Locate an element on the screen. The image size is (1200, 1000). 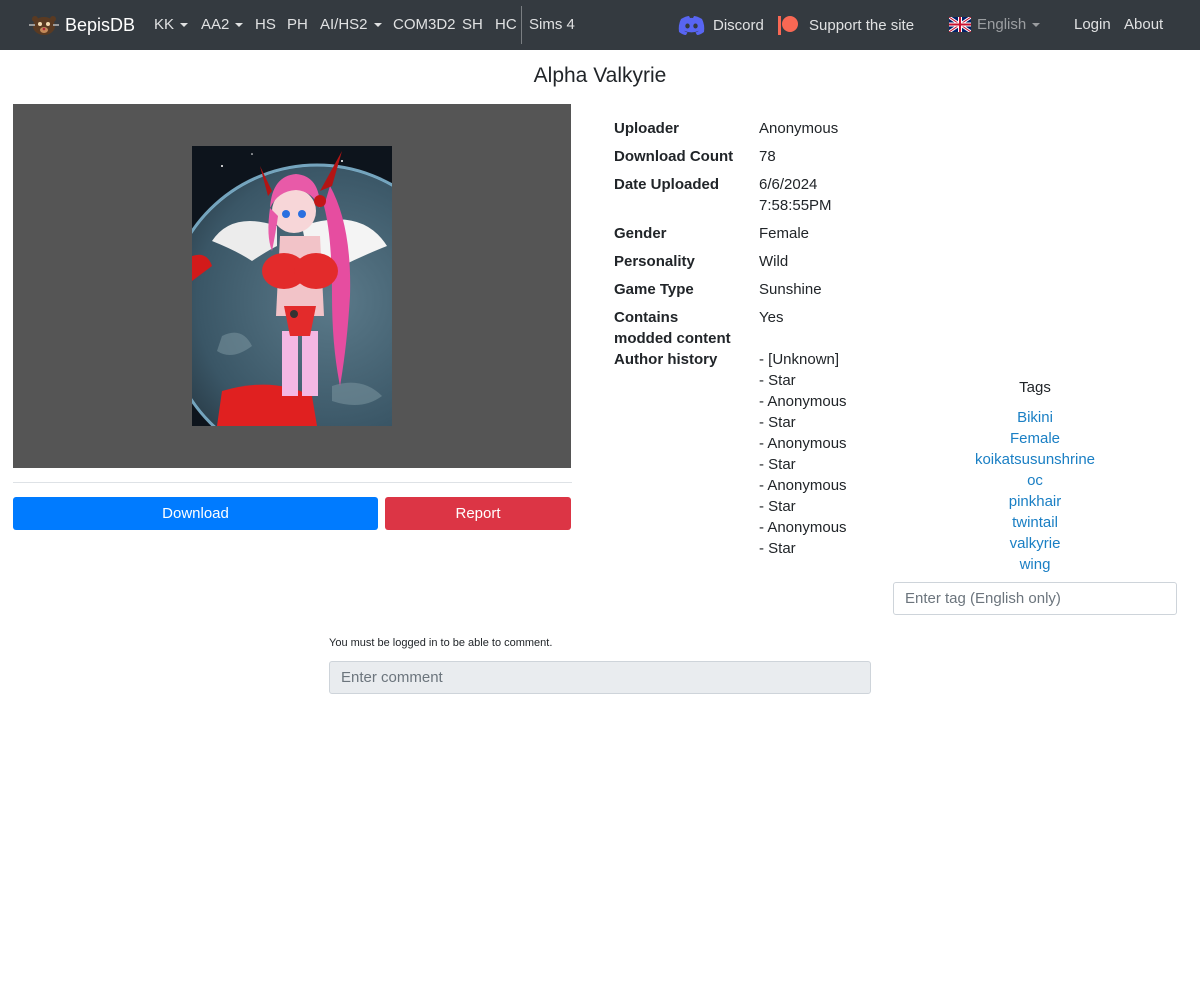
game-type-label: Game Type is located at coordinates (654, 289).